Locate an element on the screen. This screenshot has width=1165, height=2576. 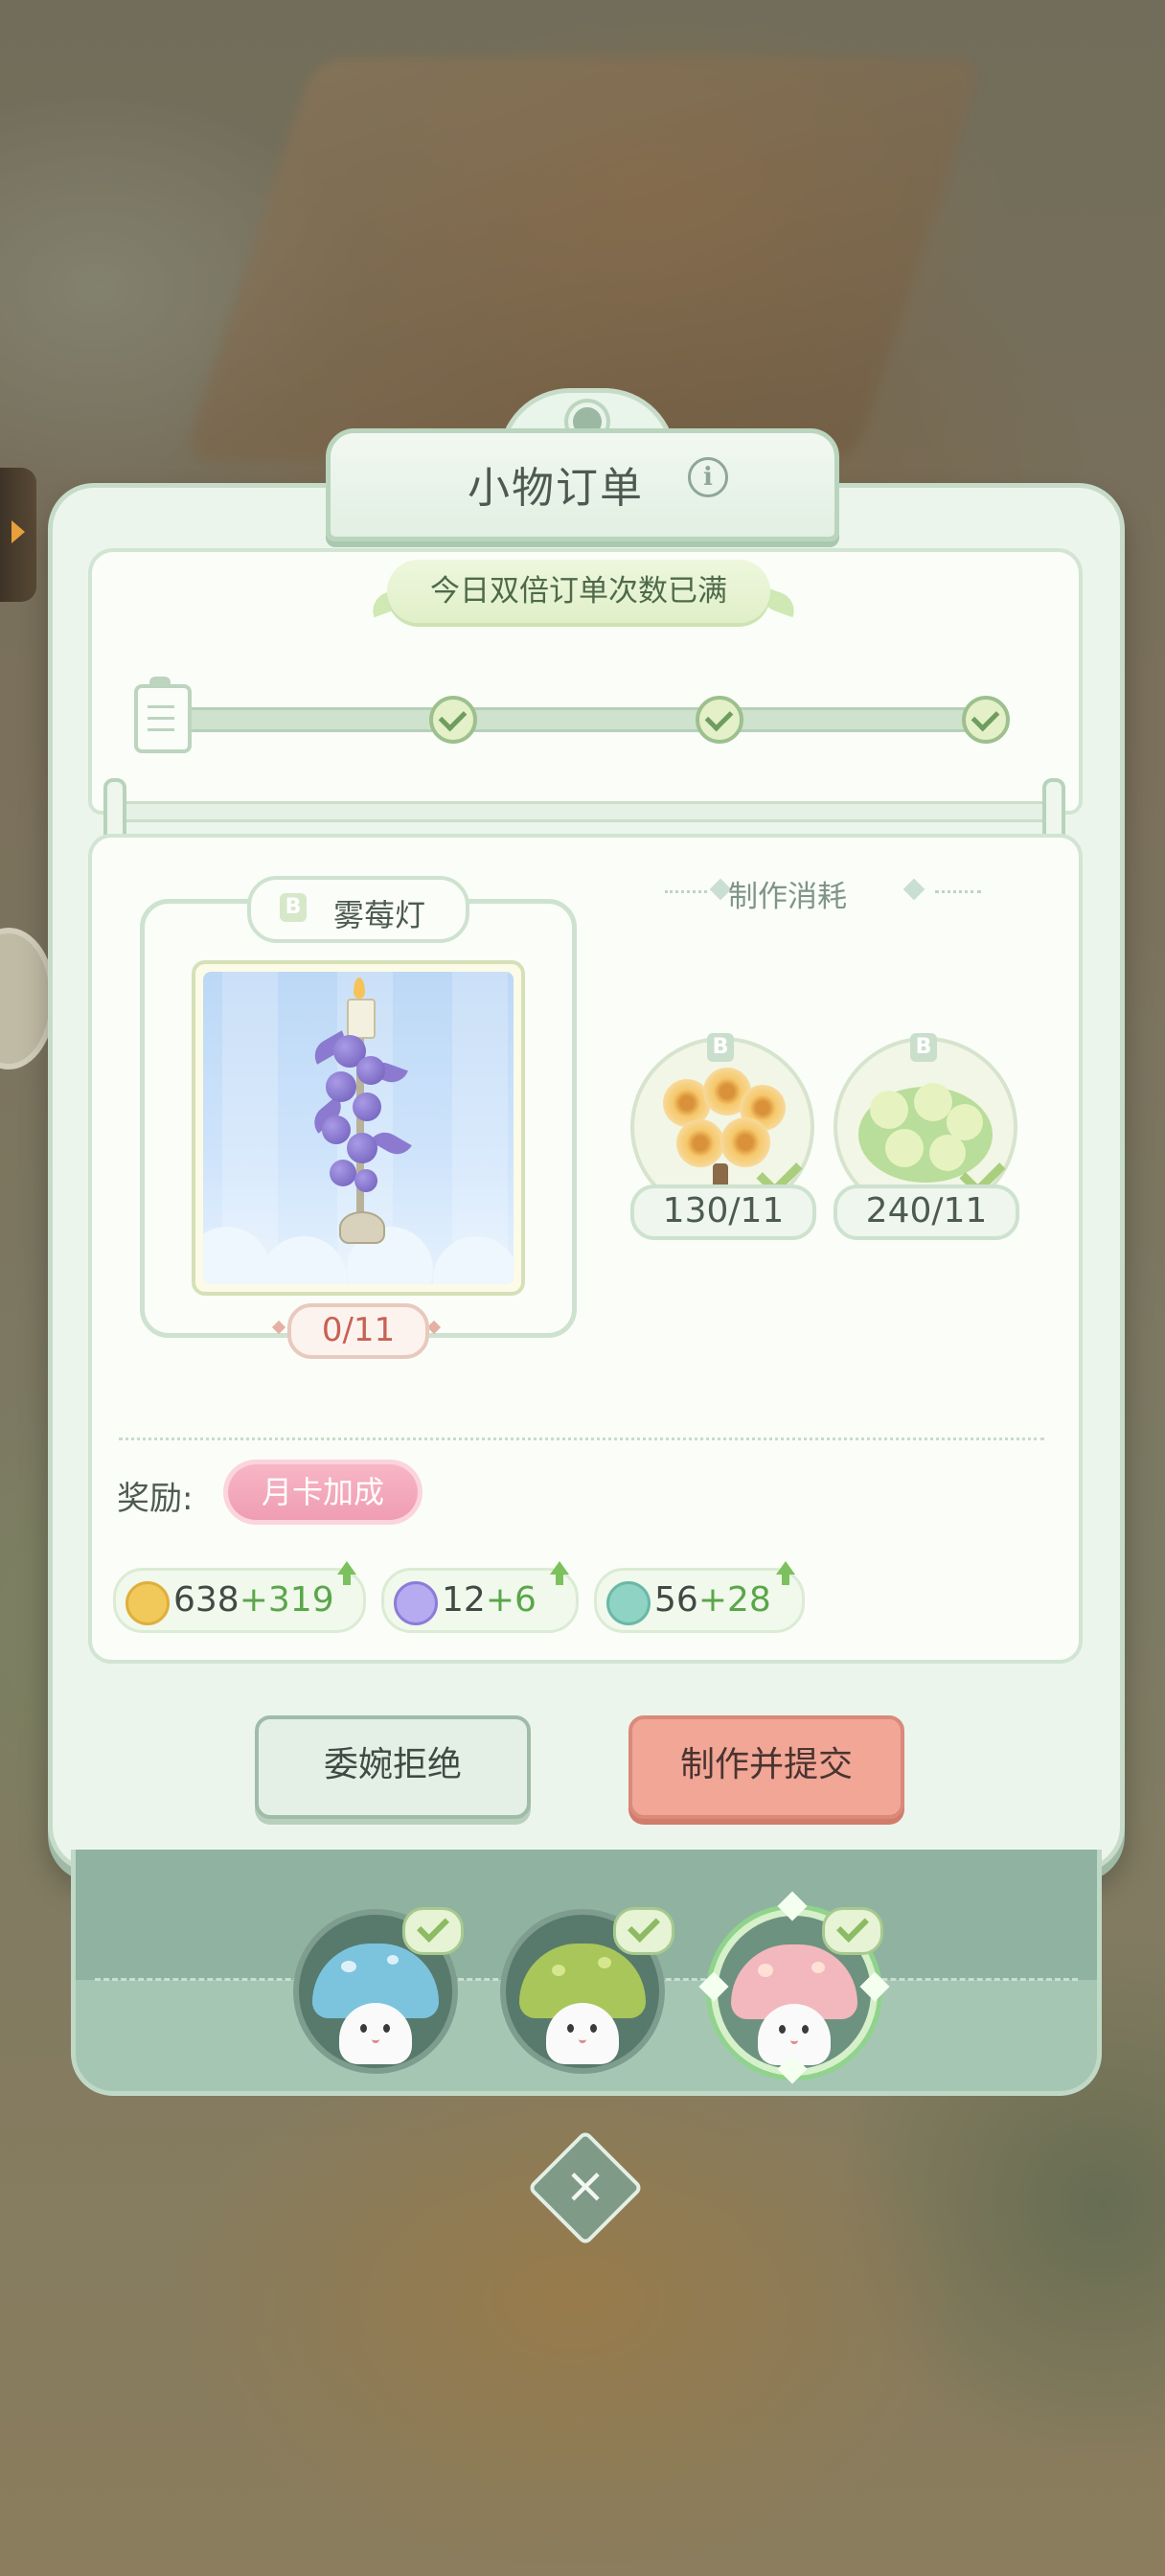
item-name-tag: B 雾莓灯 is located at coordinates (358, 909).